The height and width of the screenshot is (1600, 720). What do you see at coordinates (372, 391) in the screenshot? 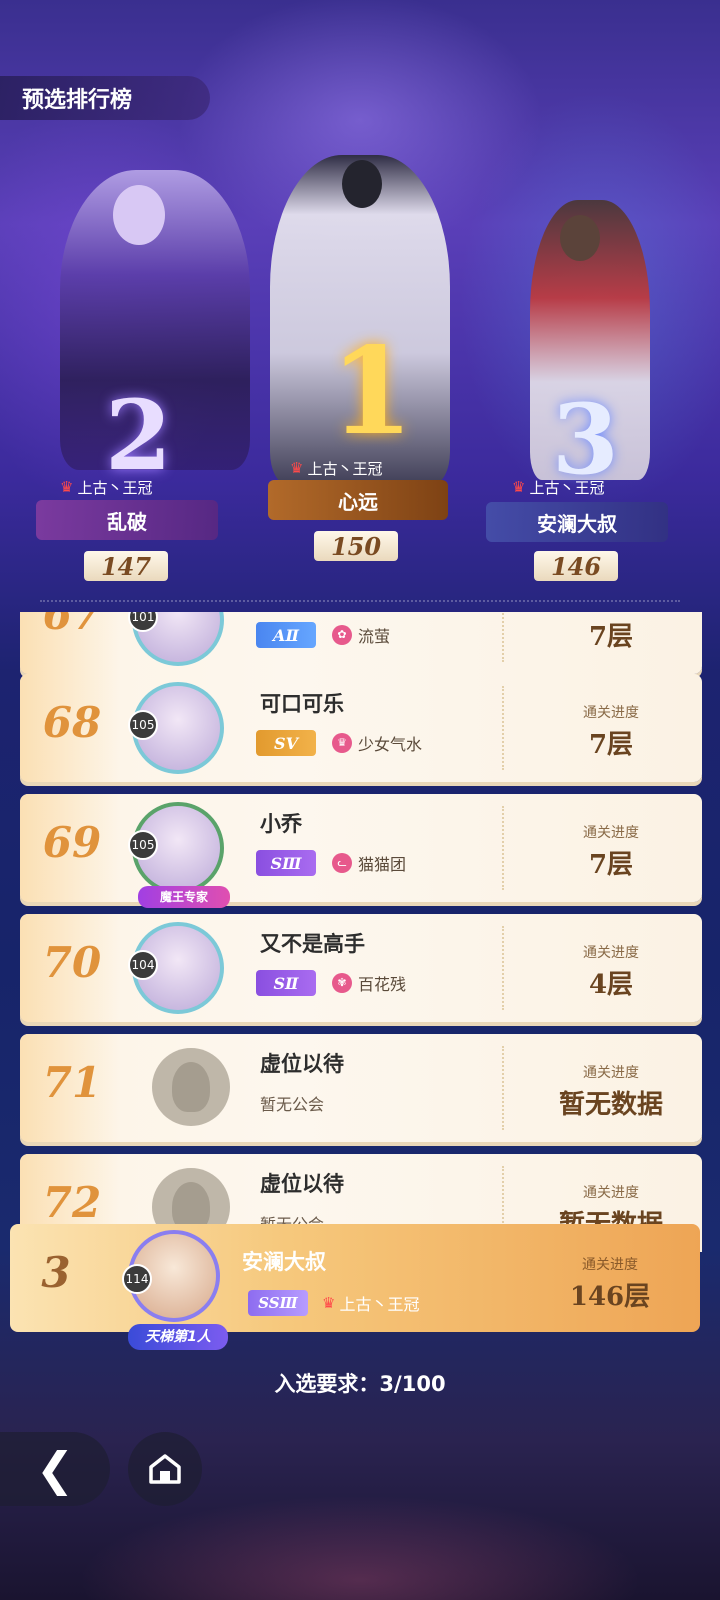
I see `podium-rank-number-1: 1` at bounding box center [372, 391].